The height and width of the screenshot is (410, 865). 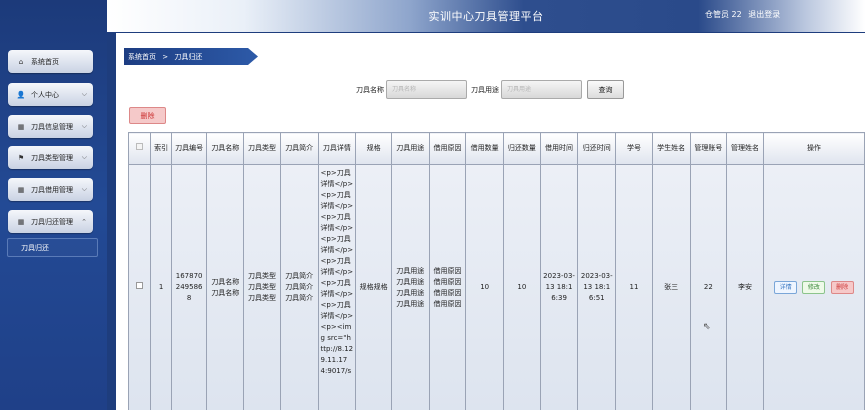 I want to click on flag-icon: ⚑, so click(x=21, y=157).